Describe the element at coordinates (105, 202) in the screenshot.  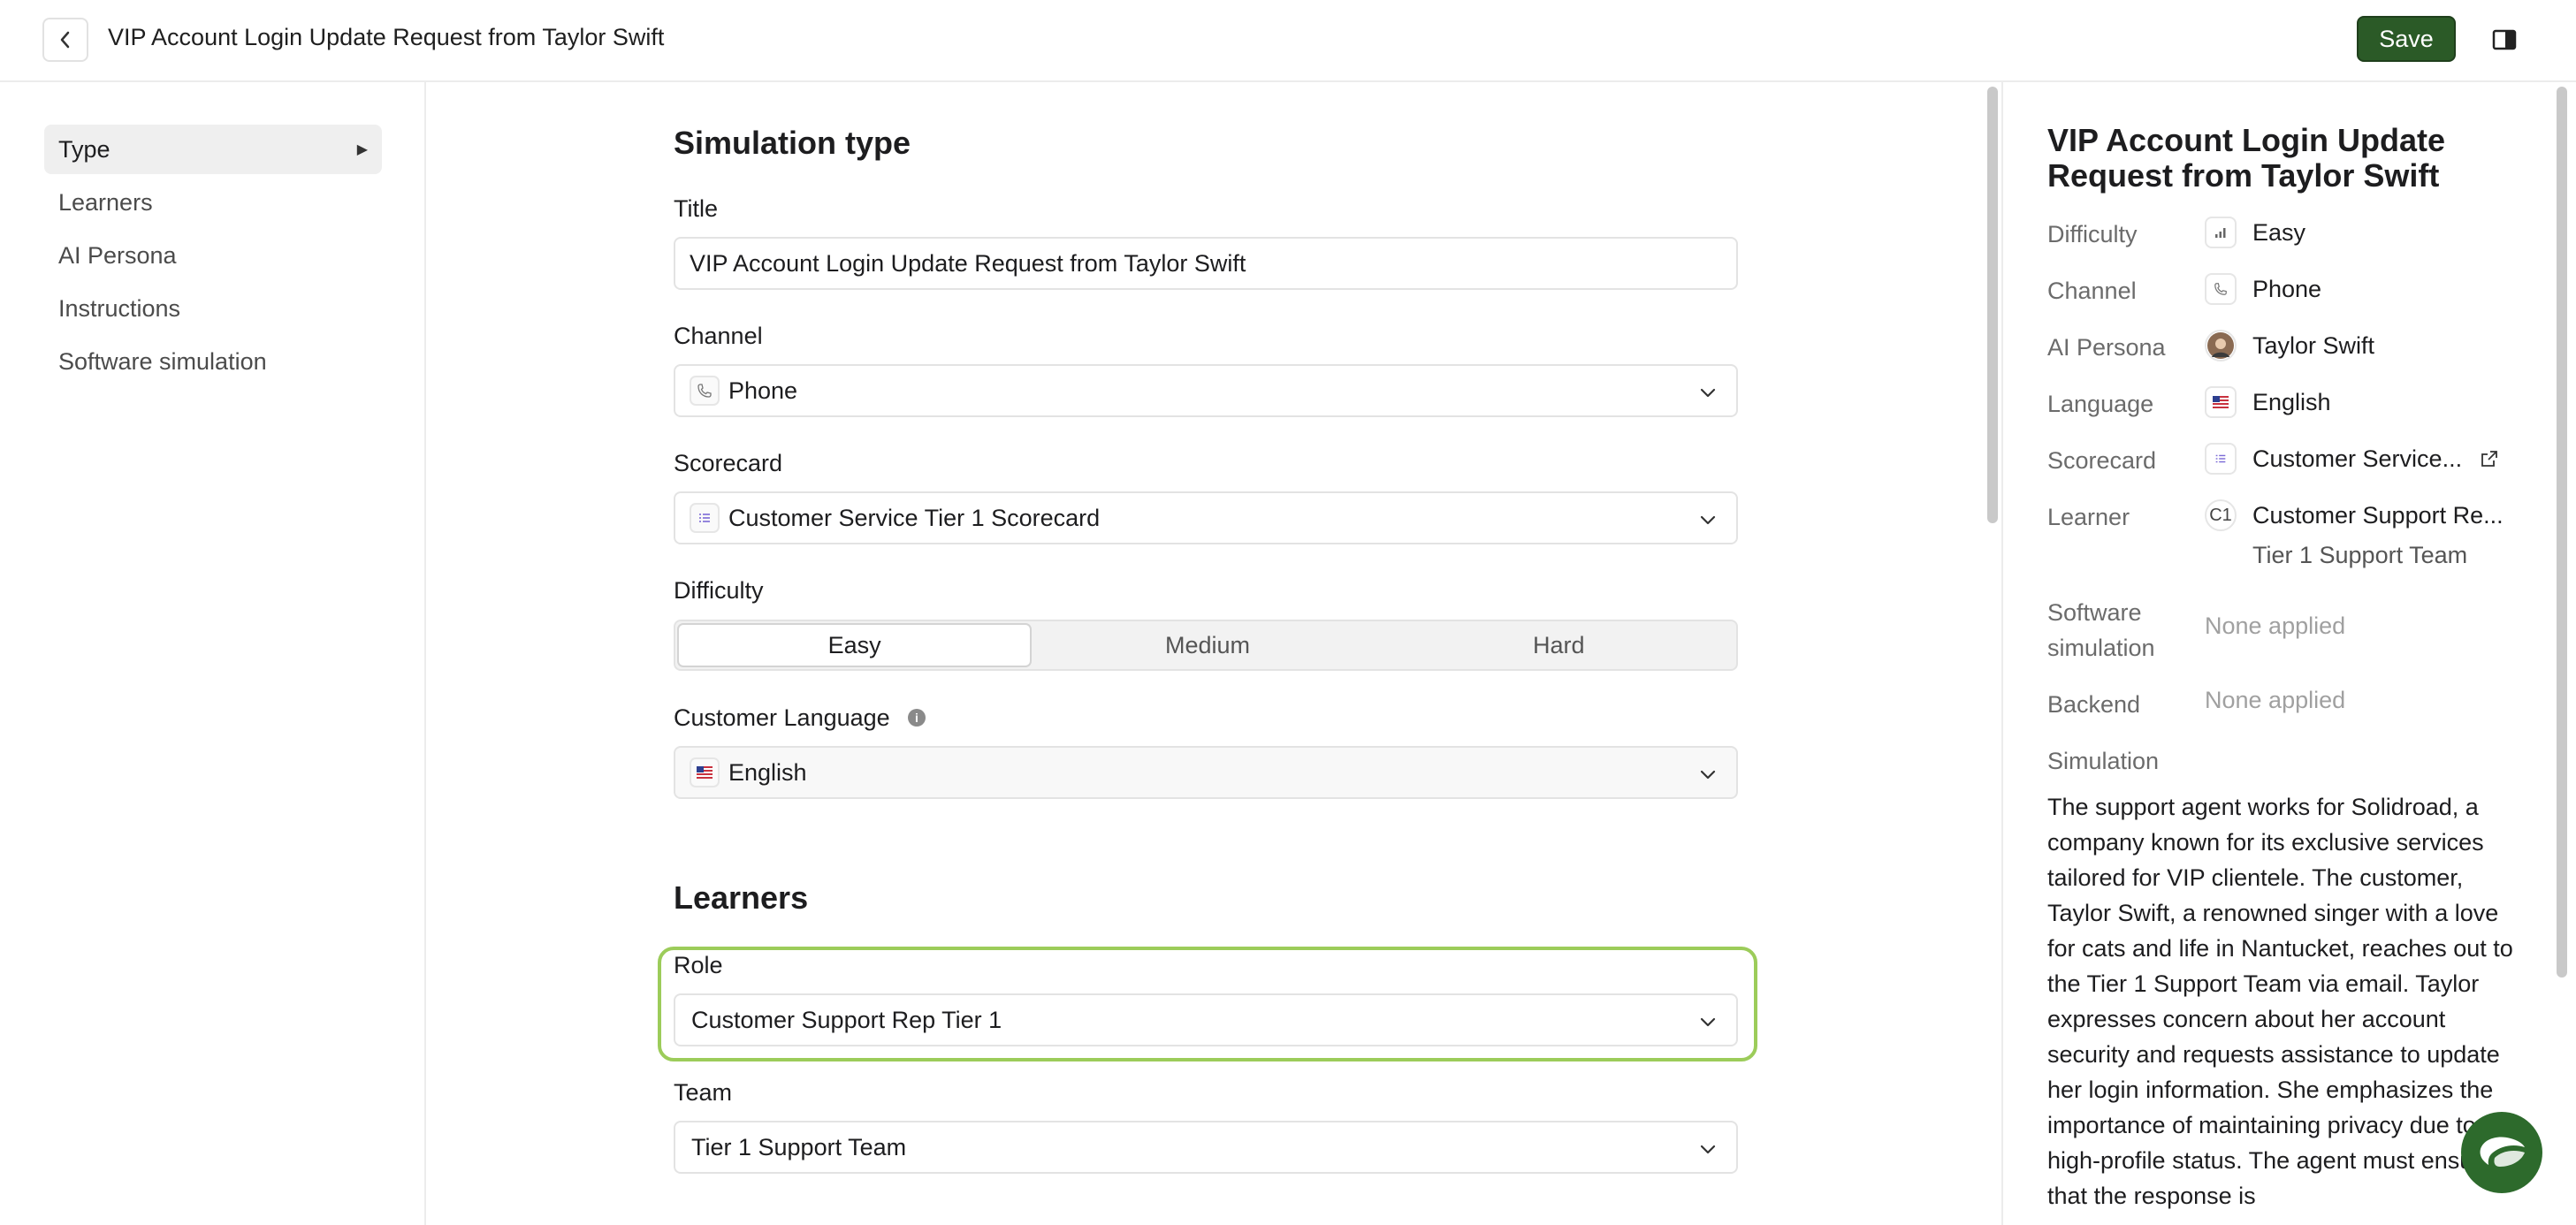
I see `nav-item-label: Learners` at that location.